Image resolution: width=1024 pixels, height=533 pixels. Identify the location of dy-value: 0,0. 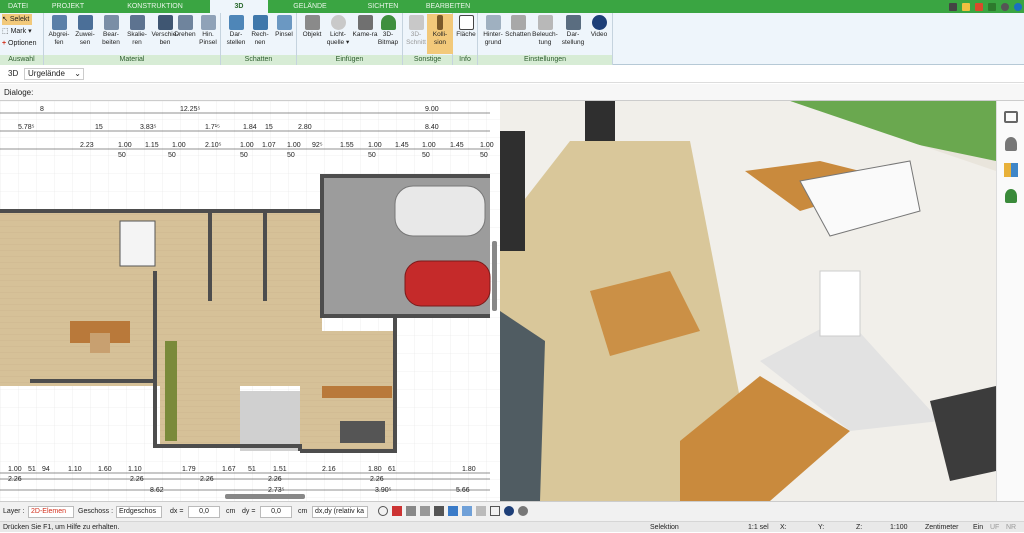
(276, 511).